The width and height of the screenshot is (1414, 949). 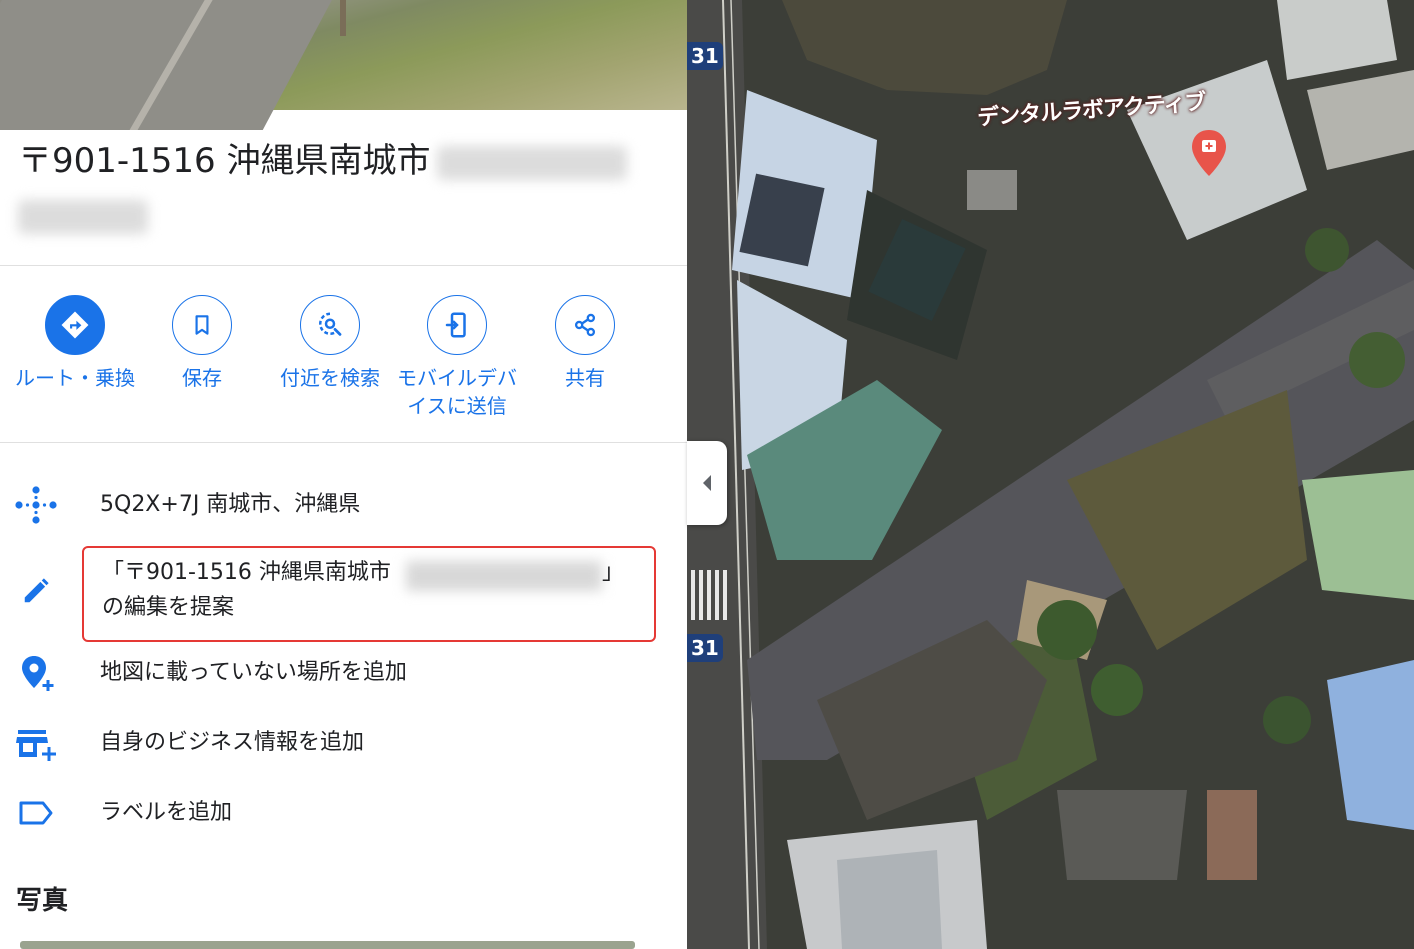 I want to click on place-title: 〒901-1516 沖縄県南城市, so click(x=338, y=185).